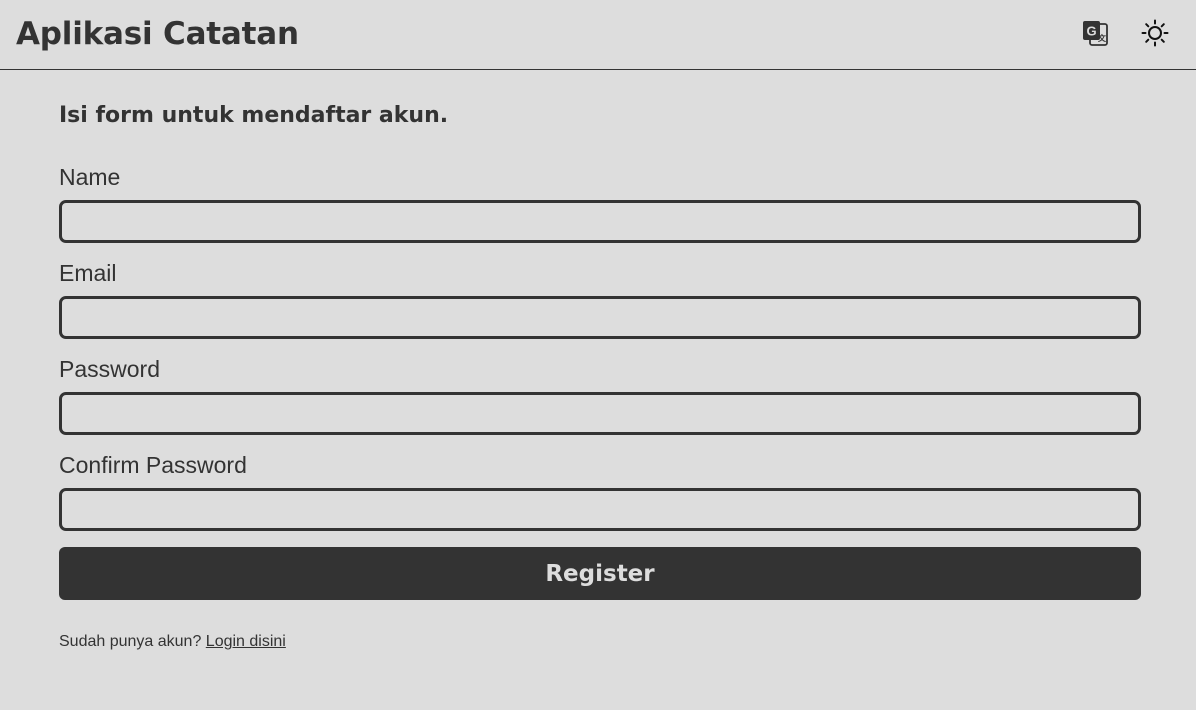 The height and width of the screenshot is (710, 1196). Describe the element at coordinates (153, 465) in the screenshot. I see `confirm-password-label: Confirm Password` at that location.